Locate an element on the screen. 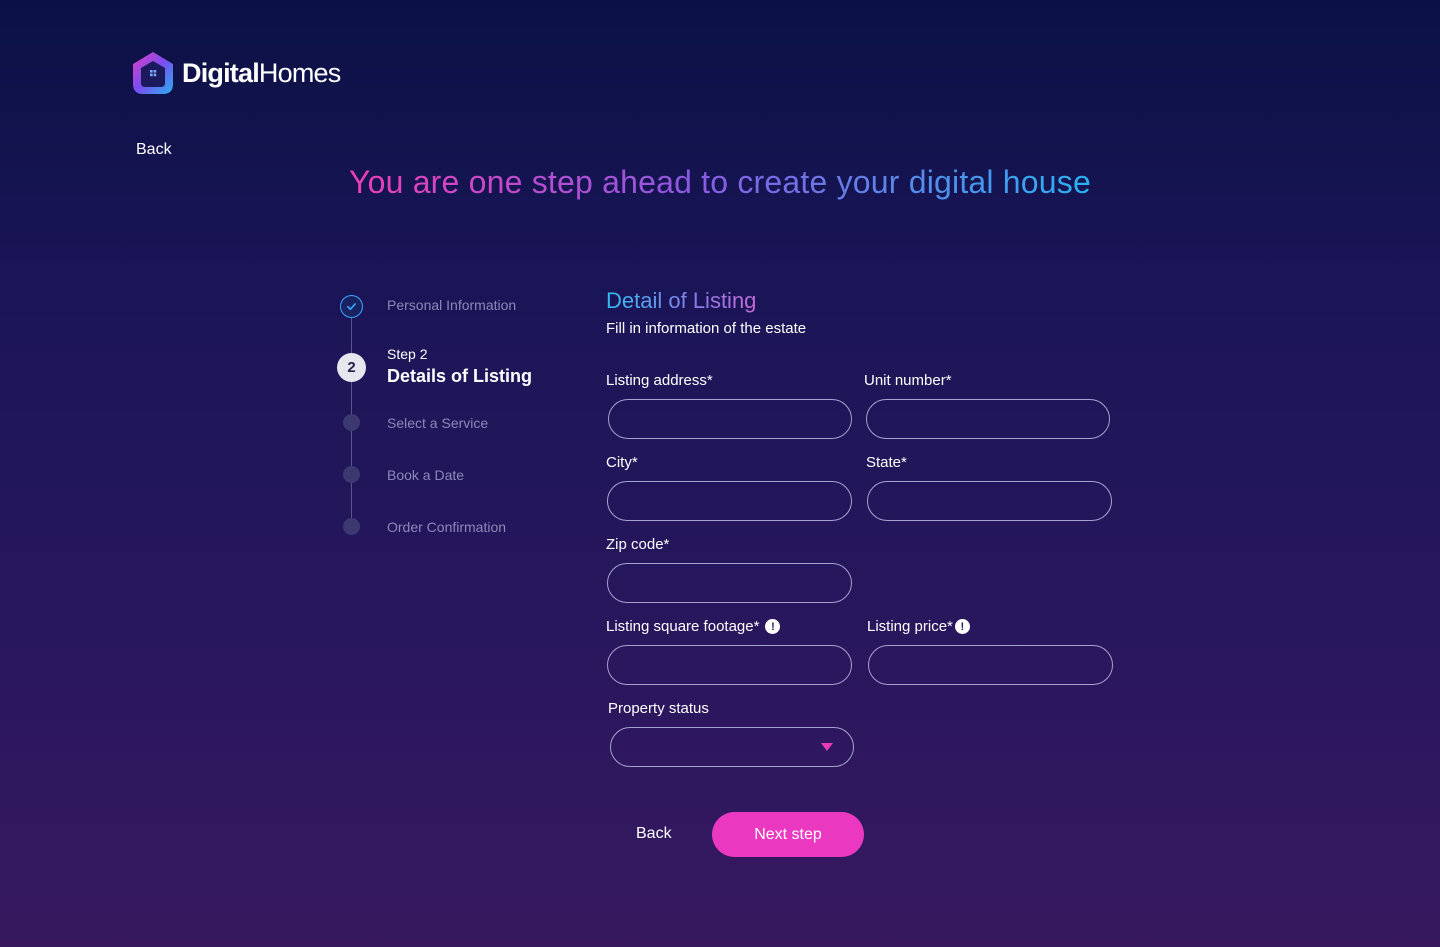 This screenshot has width=1440, height=947. step-order-confirmation: Order Confirmation is located at coordinates (447, 527).